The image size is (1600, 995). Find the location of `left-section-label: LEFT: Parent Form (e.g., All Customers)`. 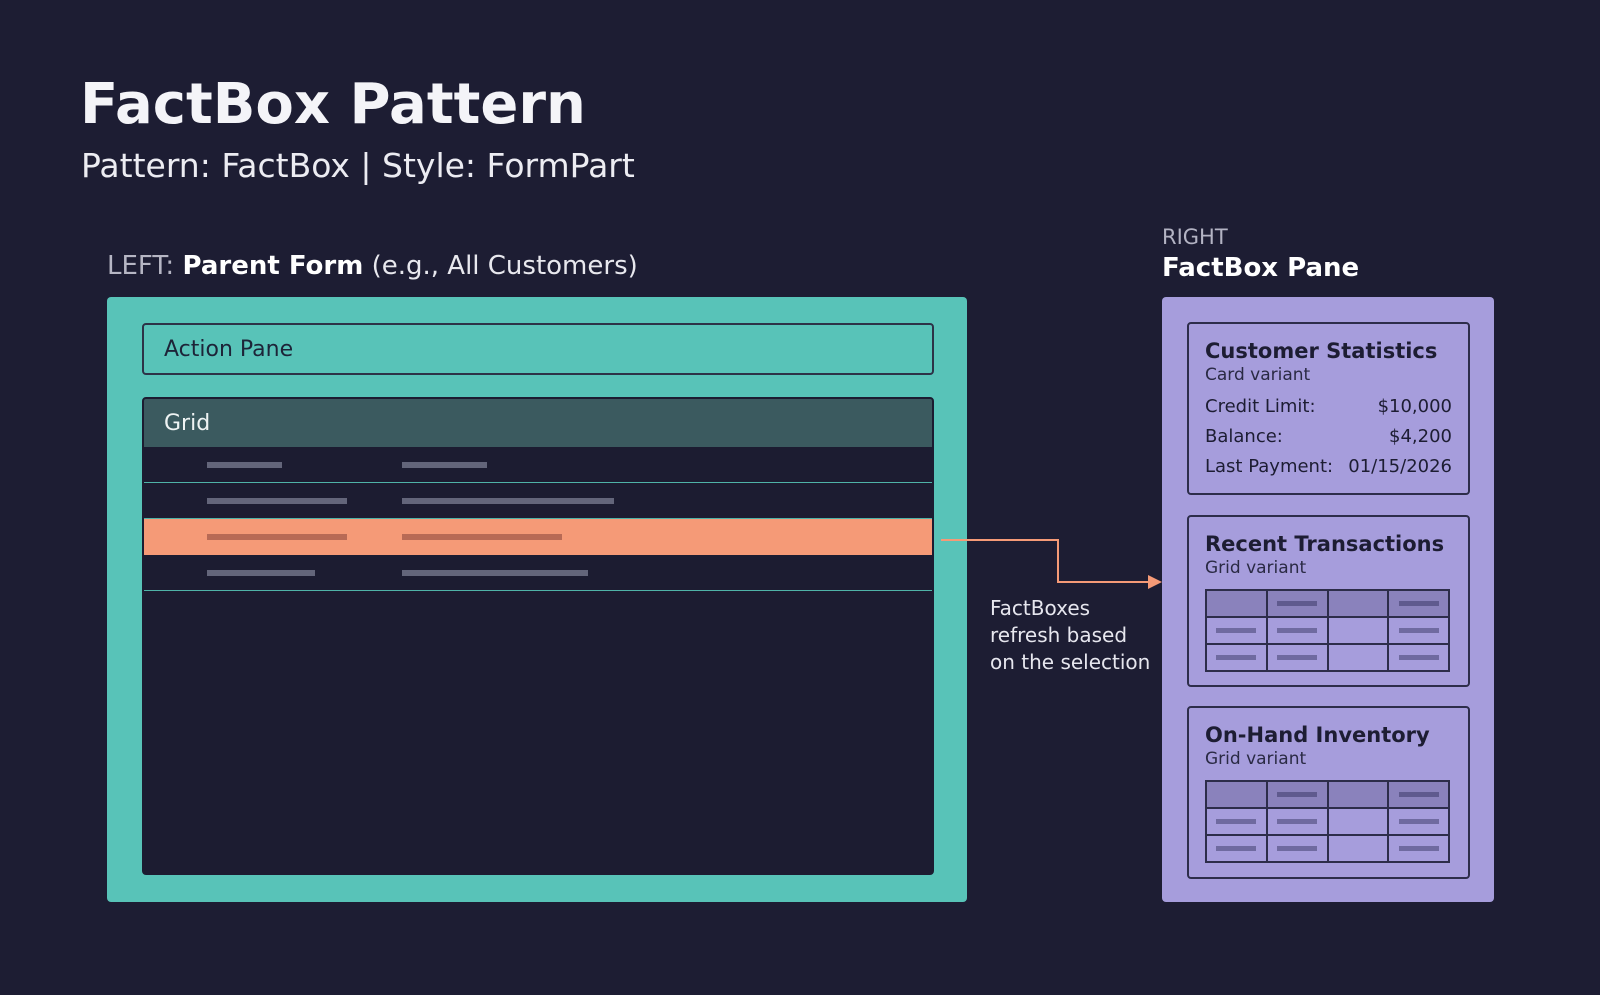

left-section-label: LEFT: Parent Form (e.g., All Customers) is located at coordinates (372, 266).